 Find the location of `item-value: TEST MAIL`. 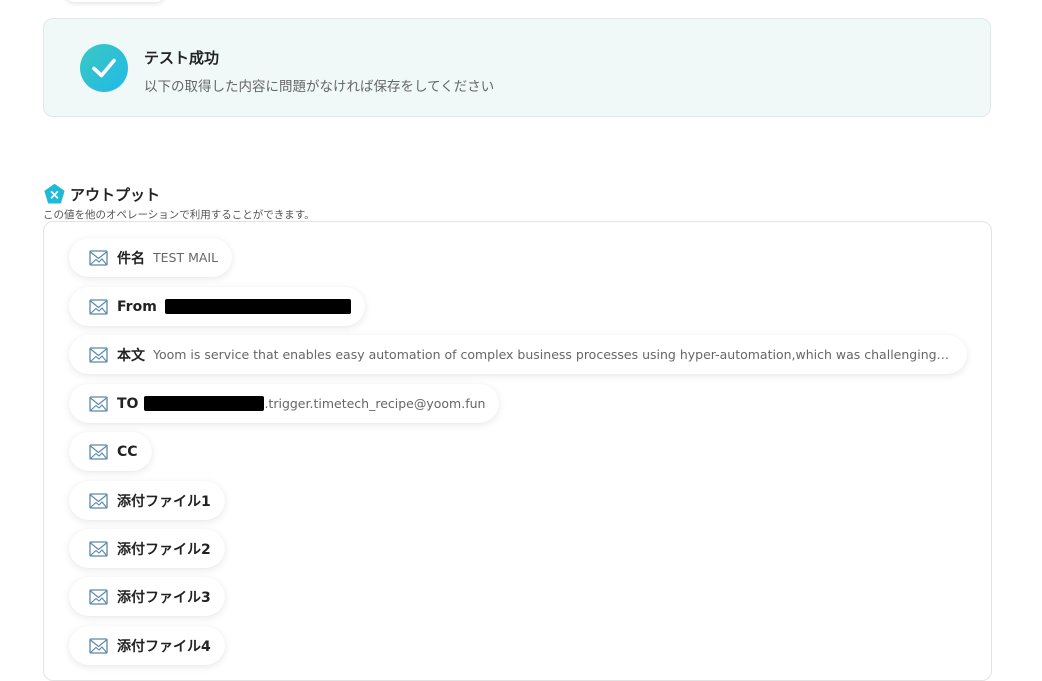

item-value: TEST MAIL is located at coordinates (186, 257).